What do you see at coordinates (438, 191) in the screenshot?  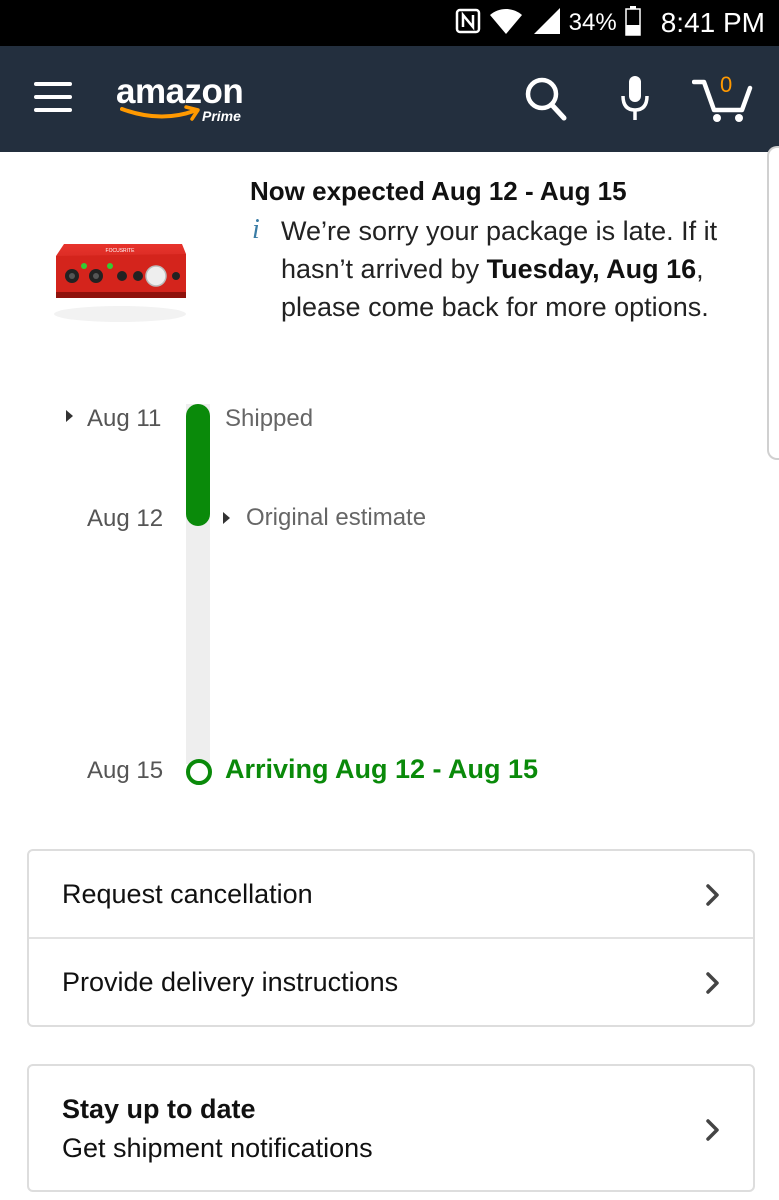 I see `expected-delivery-headline: Now expected Aug 12 - Aug 15` at bounding box center [438, 191].